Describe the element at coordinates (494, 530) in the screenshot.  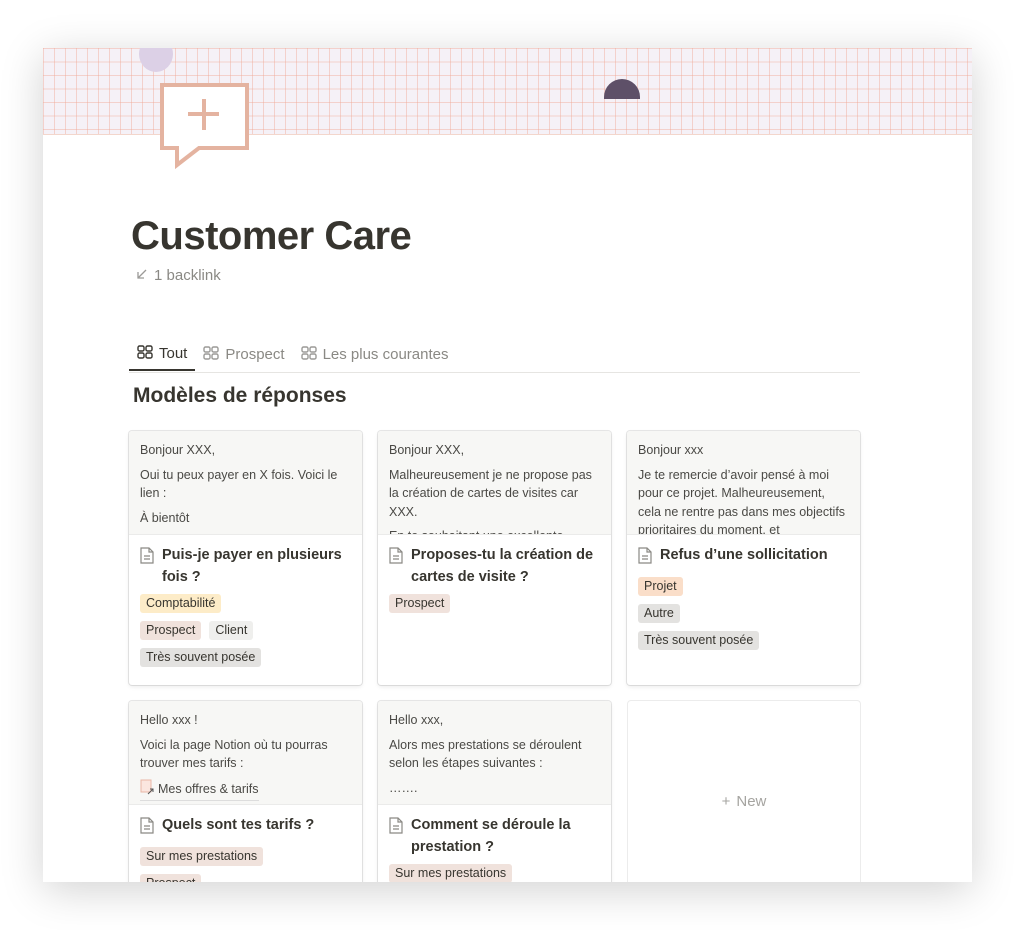
I see `preview-line: En te souhaitant une excellente` at that location.